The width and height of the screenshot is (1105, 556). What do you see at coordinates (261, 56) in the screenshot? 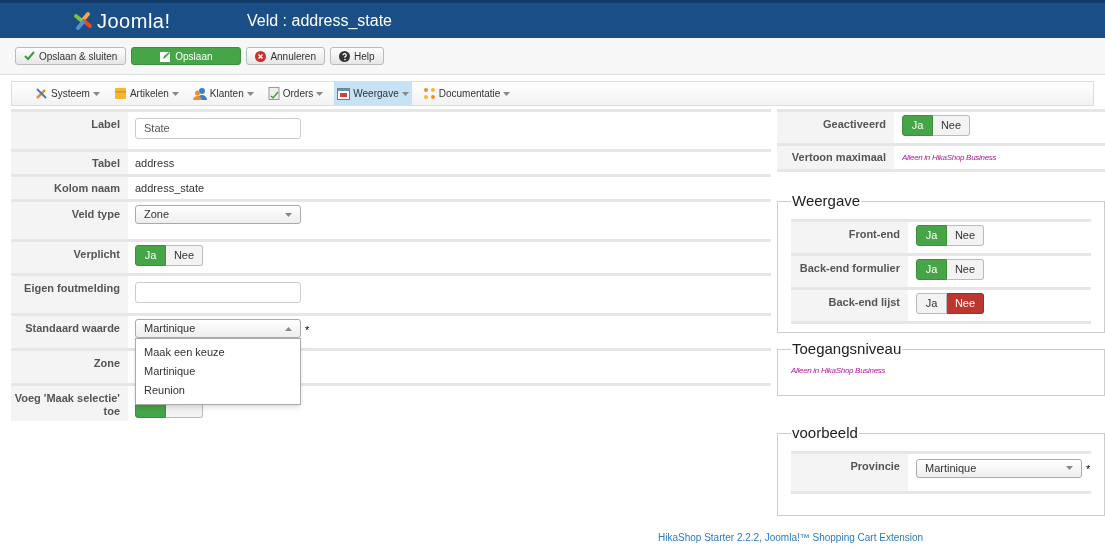
I see `cancel-icon` at bounding box center [261, 56].